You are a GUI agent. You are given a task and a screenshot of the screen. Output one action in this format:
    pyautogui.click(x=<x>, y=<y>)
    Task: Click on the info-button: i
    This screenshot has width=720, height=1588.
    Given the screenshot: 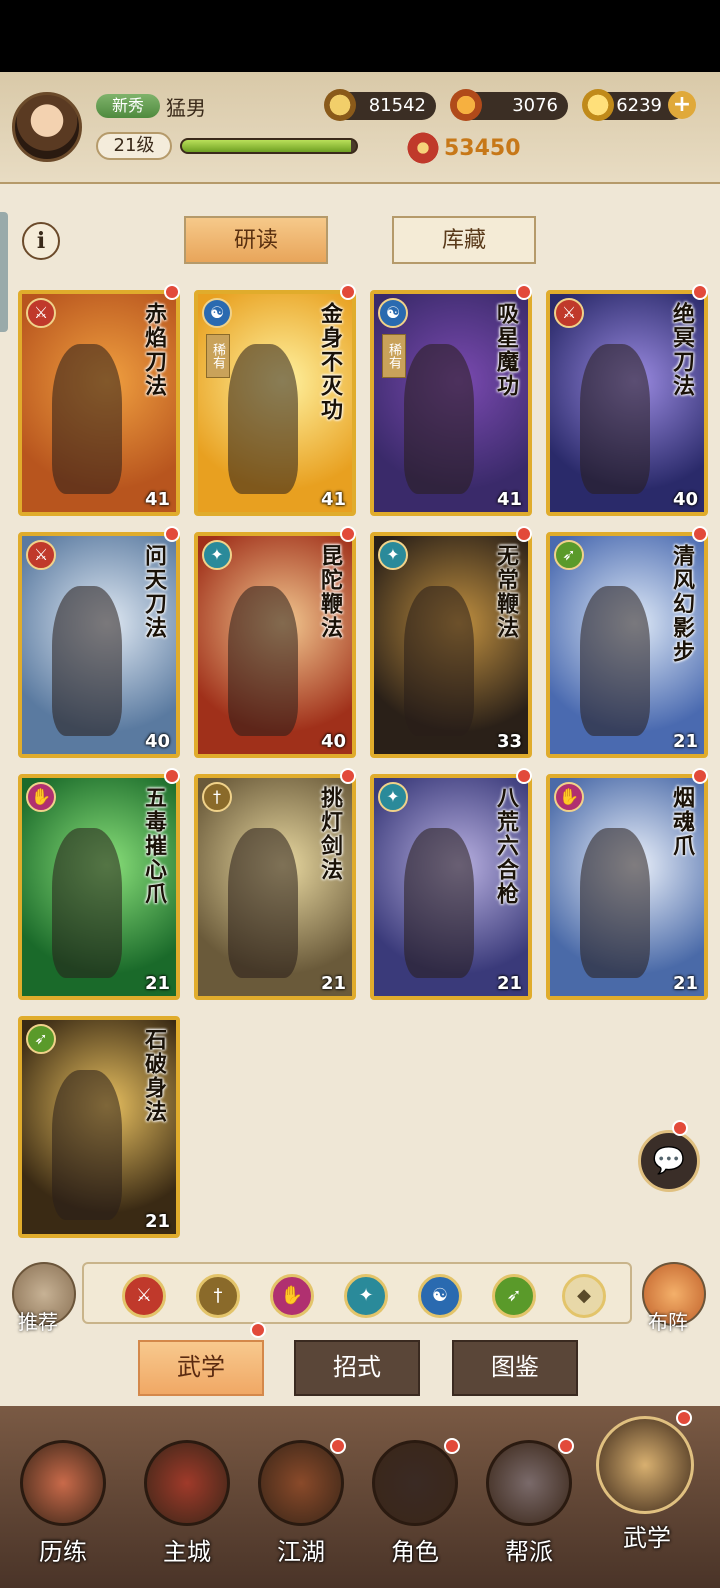 What is the action you would take?
    pyautogui.click(x=41, y=241)
    